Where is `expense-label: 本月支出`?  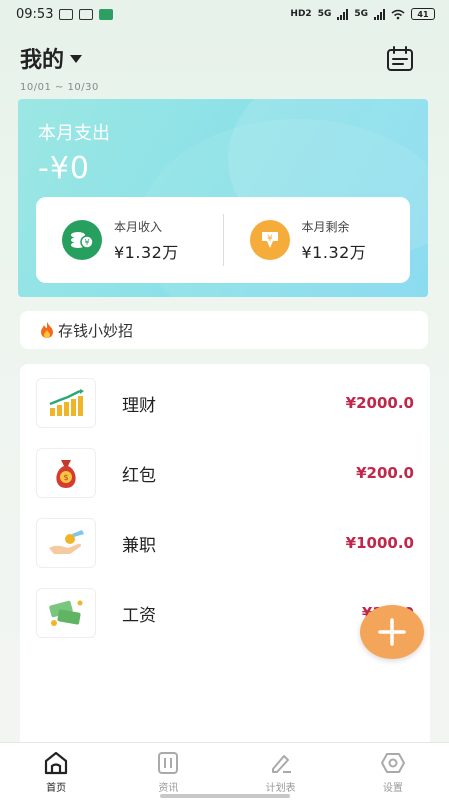
expense-label: 本月支出 is located at coordinates (74, 133).